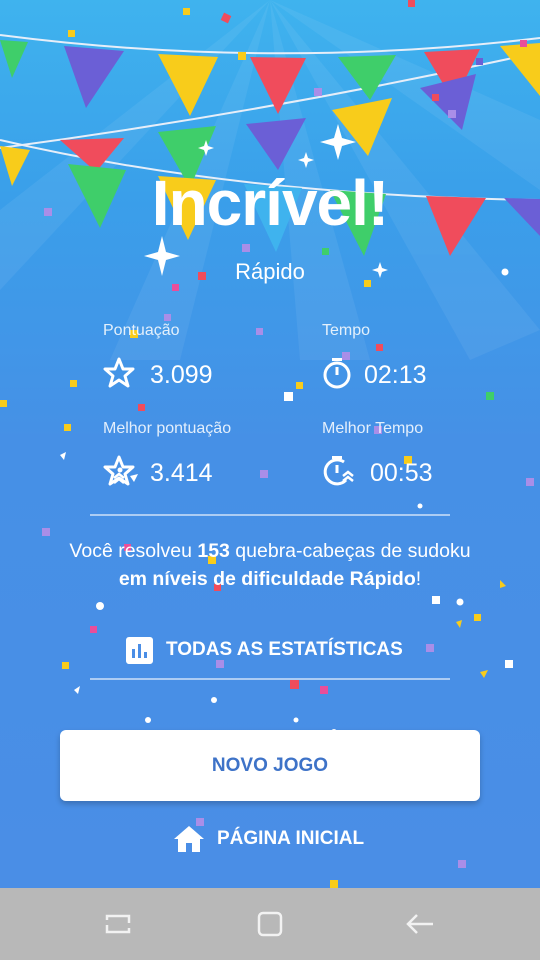 The width and height of the screenshot is (540, 960). Describe the element at coordinates (267, 579) in the screenshot. I see `difficulty-text: em níveis de dificuldade Rápido` at that location.